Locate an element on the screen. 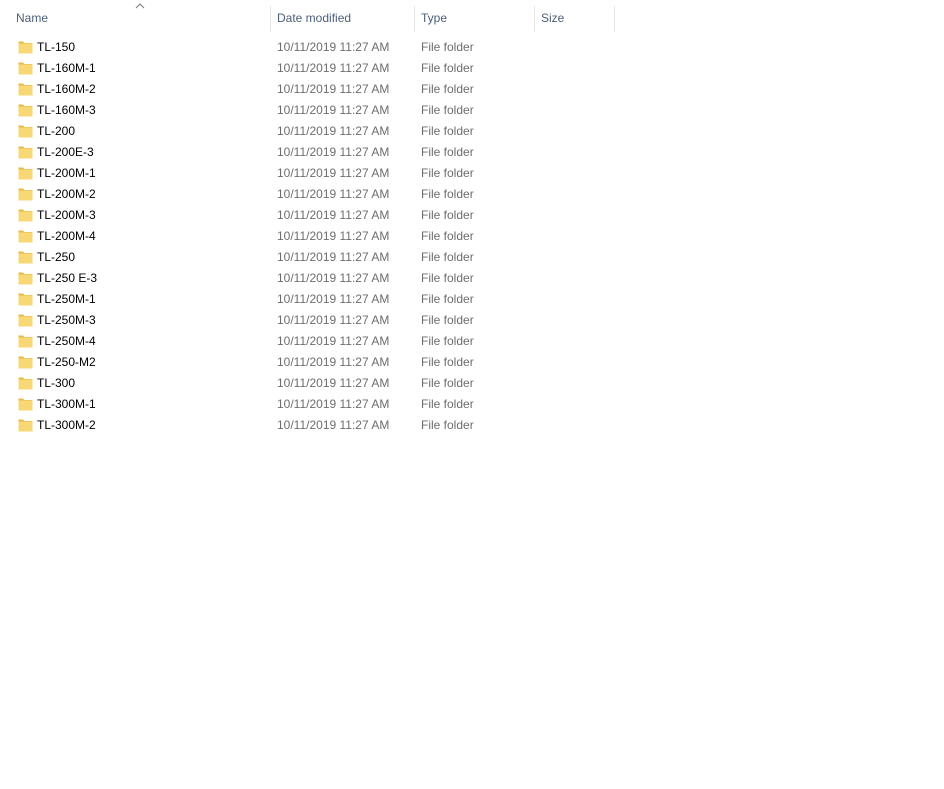 The height and width of the screenshot is (789, 944). file-row: TL-160M-2 10/11/2019 11:27 AM File folder is located at coordinates (472, 89).